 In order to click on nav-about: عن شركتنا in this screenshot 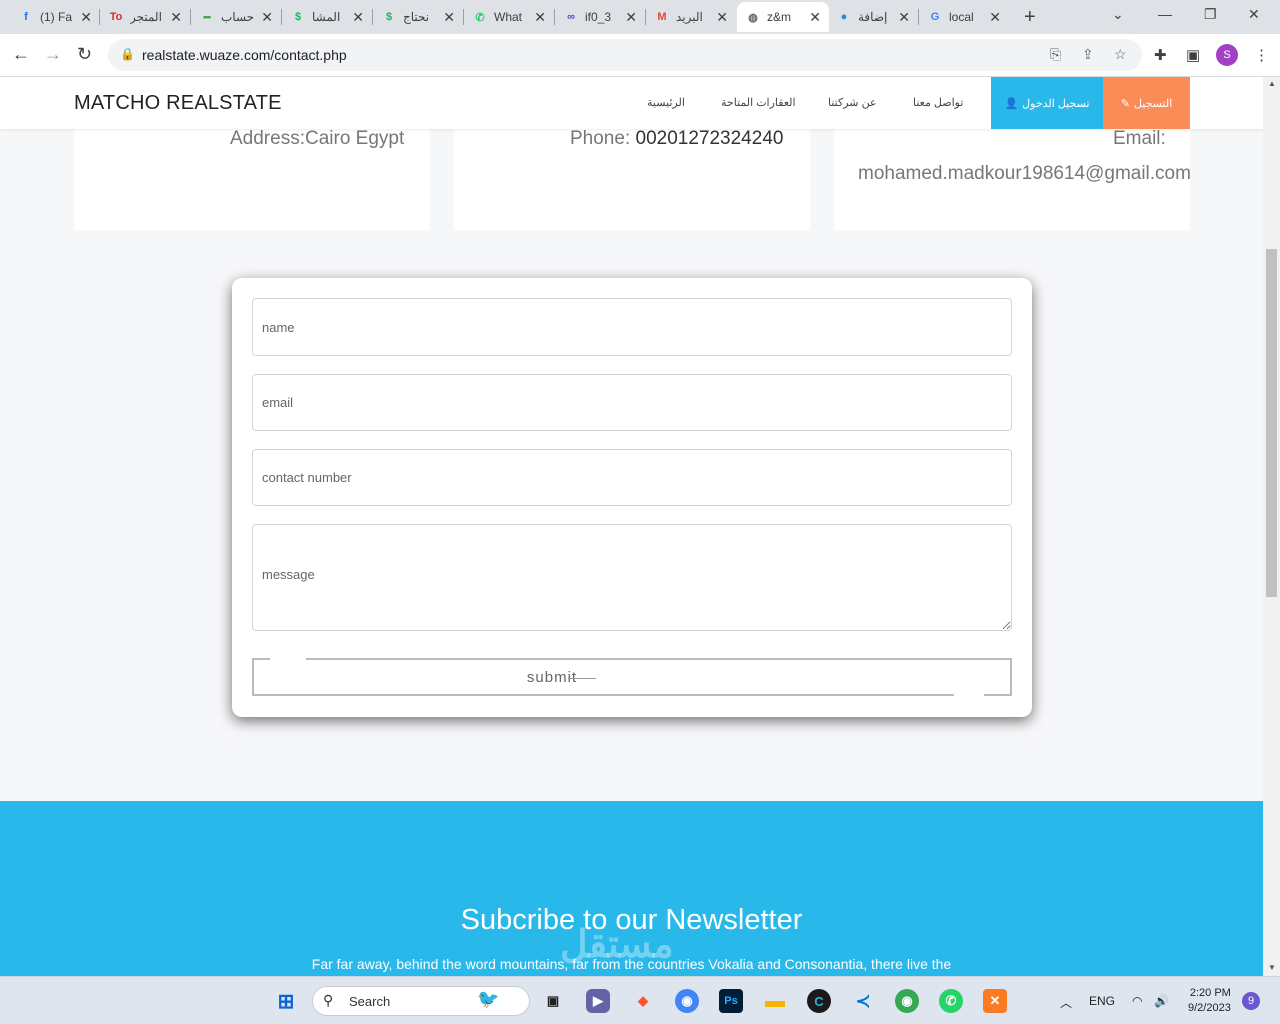, I will do `click(852, 102)`.